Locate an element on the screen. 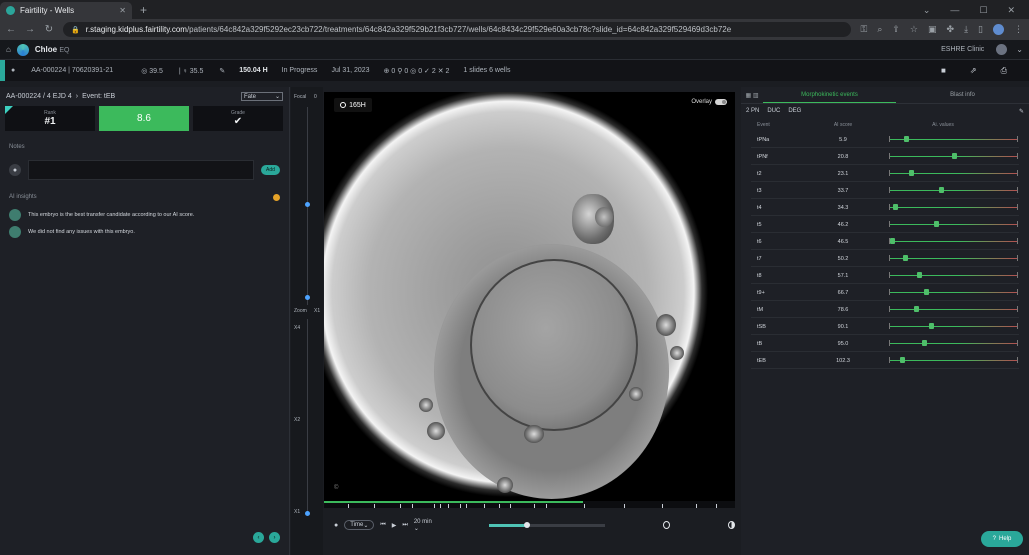  extension-icon: ▣ is located at coordinates (932, 29).